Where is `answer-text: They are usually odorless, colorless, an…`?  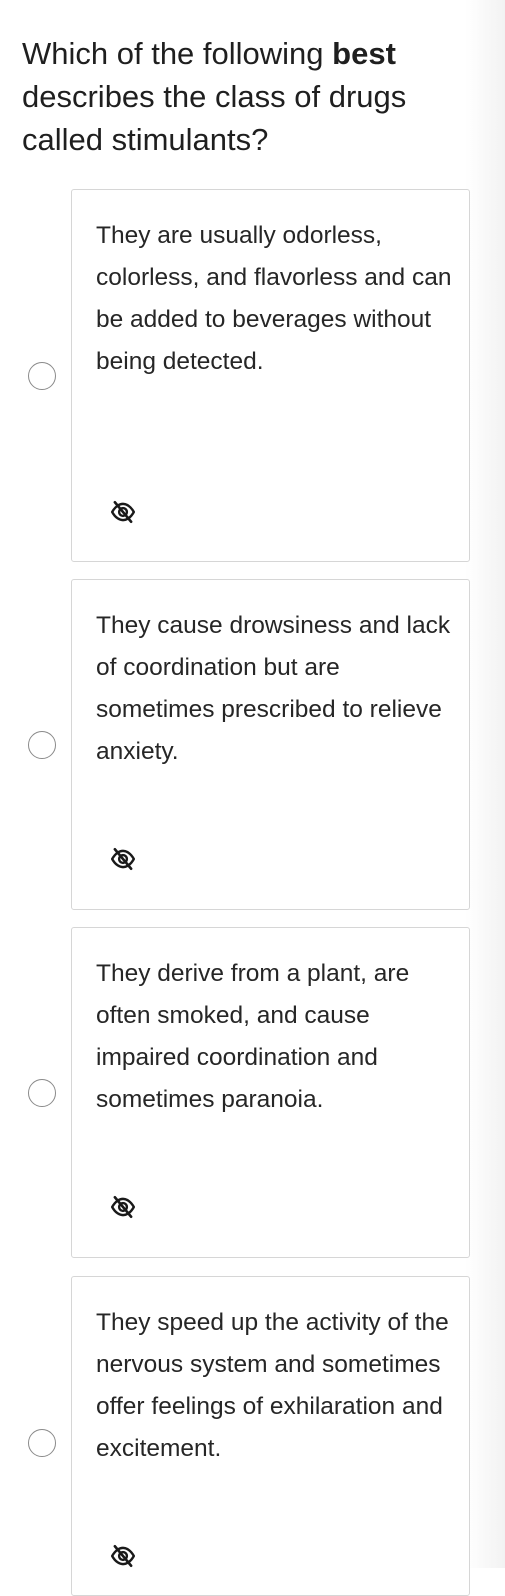
answer-text: They are usually odorless, colorless, an… is located at coordinates (274, 298).